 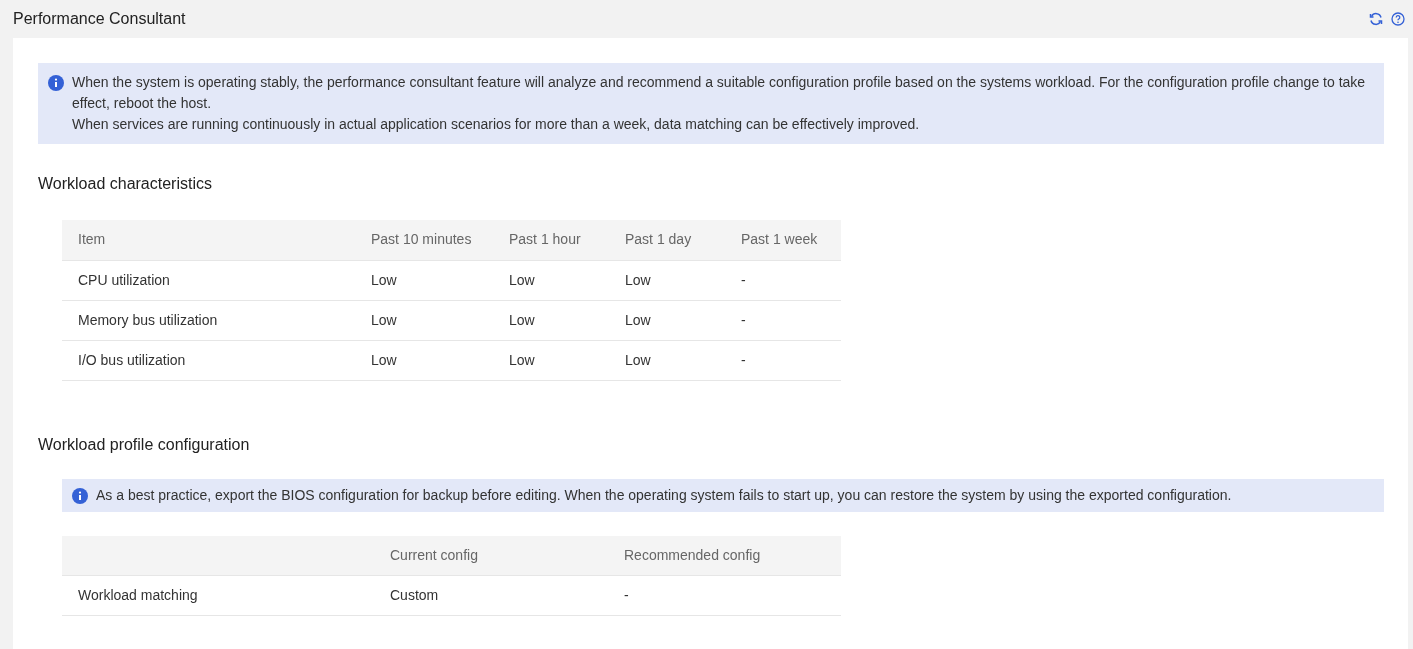 What do you see at coordinates (208, 360) in the screenshot?
I see `table-cell: I/O bus utilization` at bounding box center [208, 360].